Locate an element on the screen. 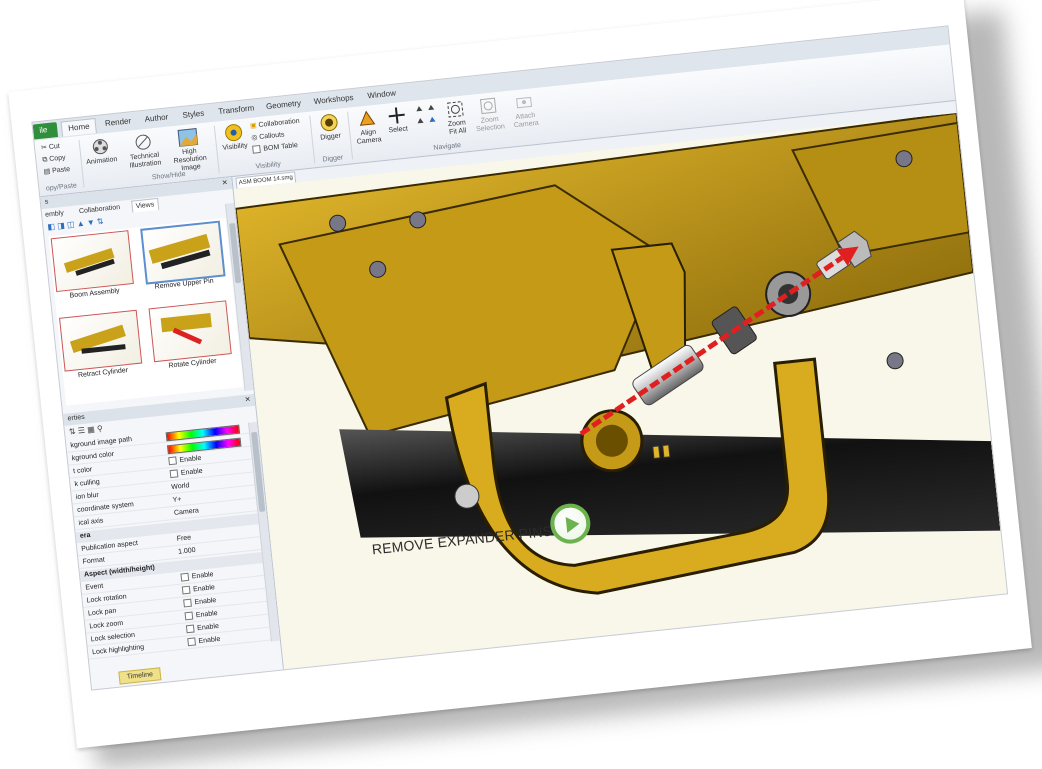 The width and height of the screenshot is (1042, 769). property-value-text: Free is located at coordinates (184, 538).